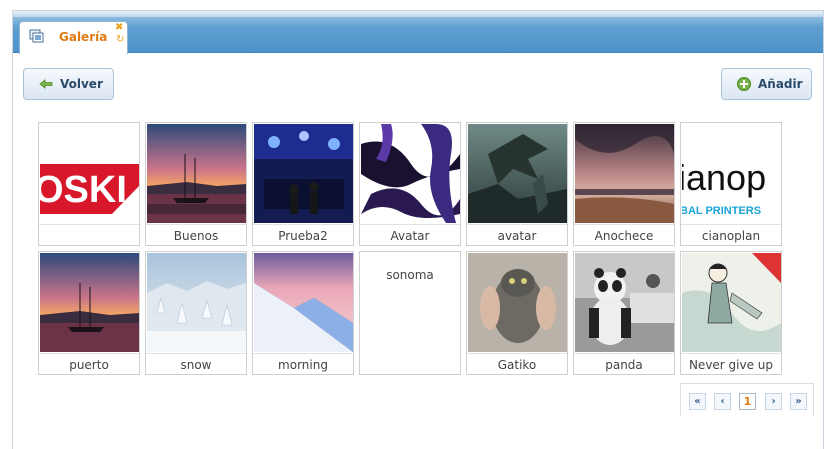 This screenshot has width=837, height=449. I want to click on gallery-item: morning, so click(303, 313).